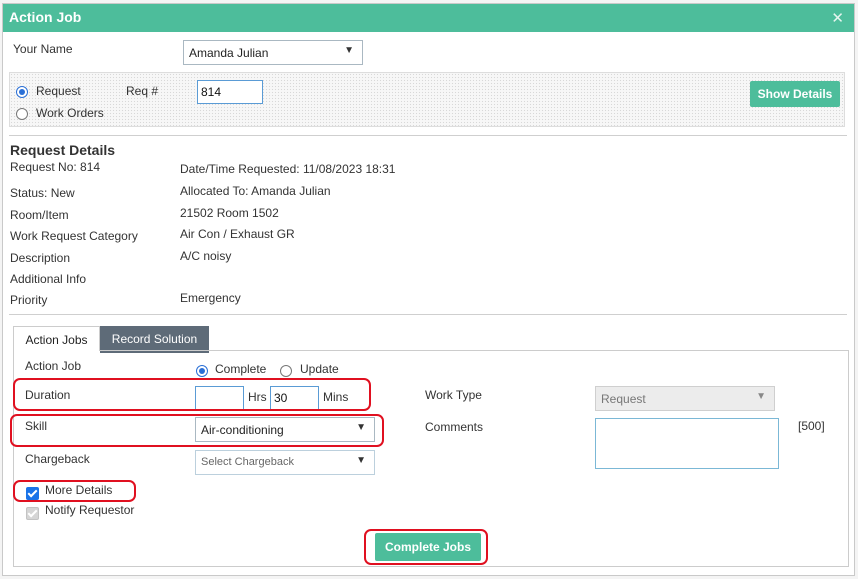  Describe the element at coordinates (202, 371) in the screenshot. I see `radio-complete` at that location.